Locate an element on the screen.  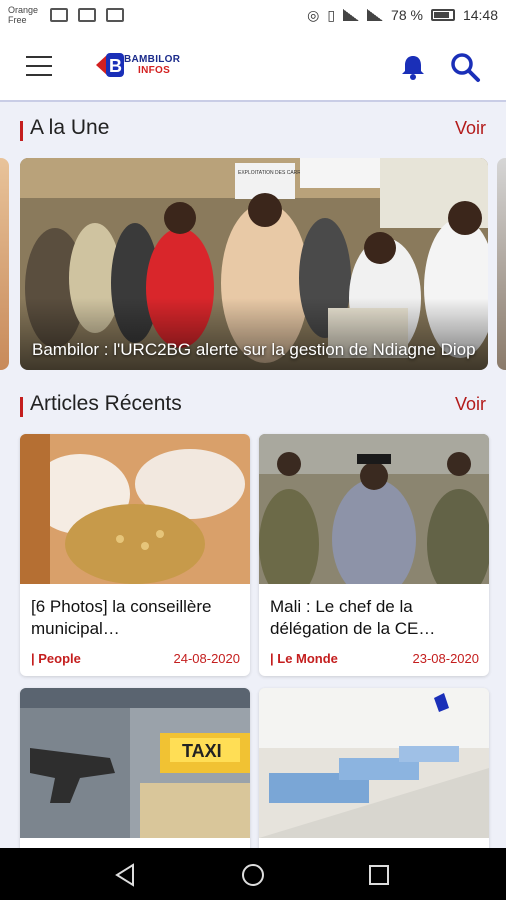
status-icons-left is located at coordinates (87, 15).